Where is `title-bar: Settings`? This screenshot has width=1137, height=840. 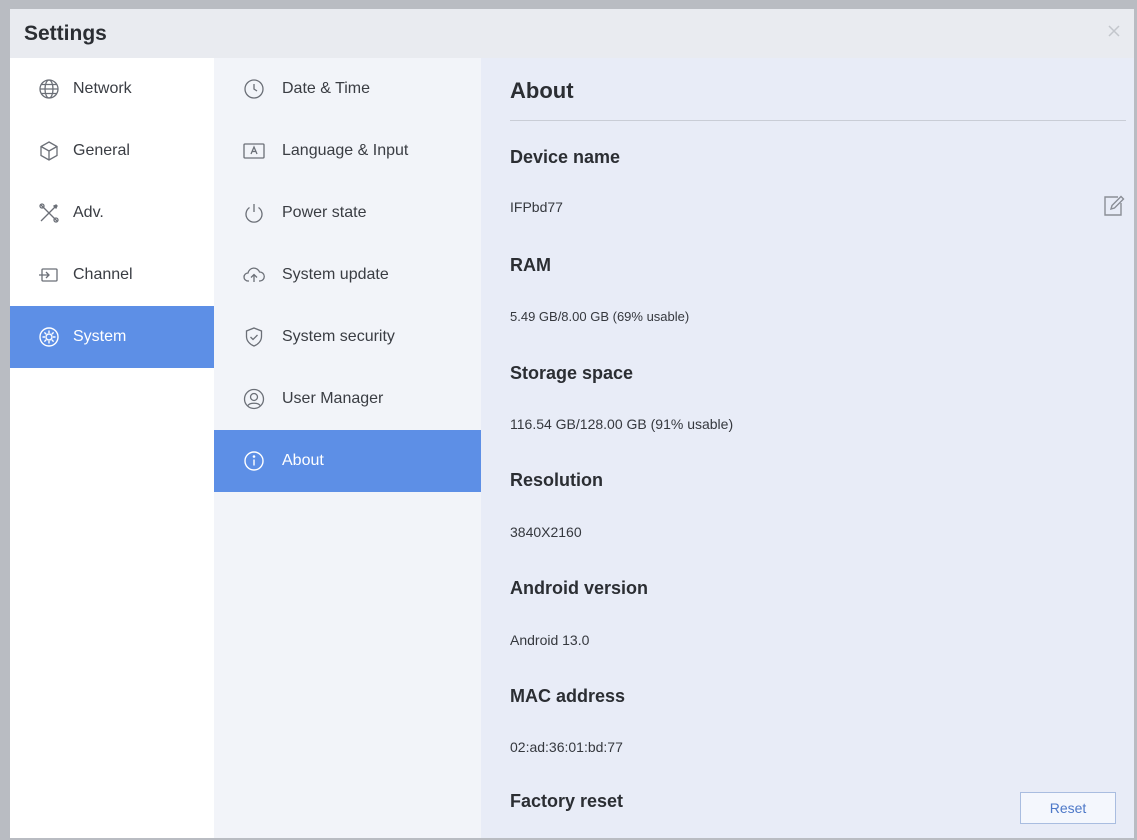
title-bar: Settings is located at coordinates (572, 33).